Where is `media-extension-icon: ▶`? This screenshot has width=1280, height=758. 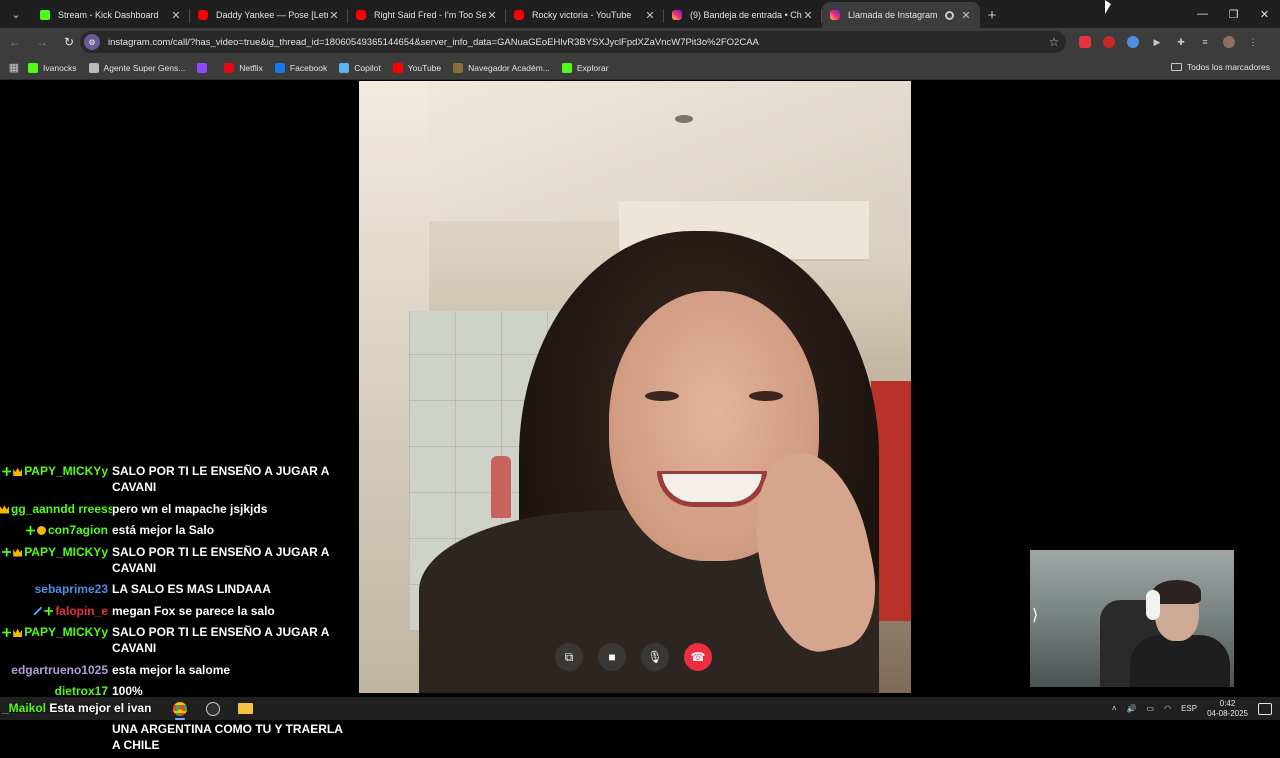 media-extension-icon: ▶ is located at coordinates (1157, 42).